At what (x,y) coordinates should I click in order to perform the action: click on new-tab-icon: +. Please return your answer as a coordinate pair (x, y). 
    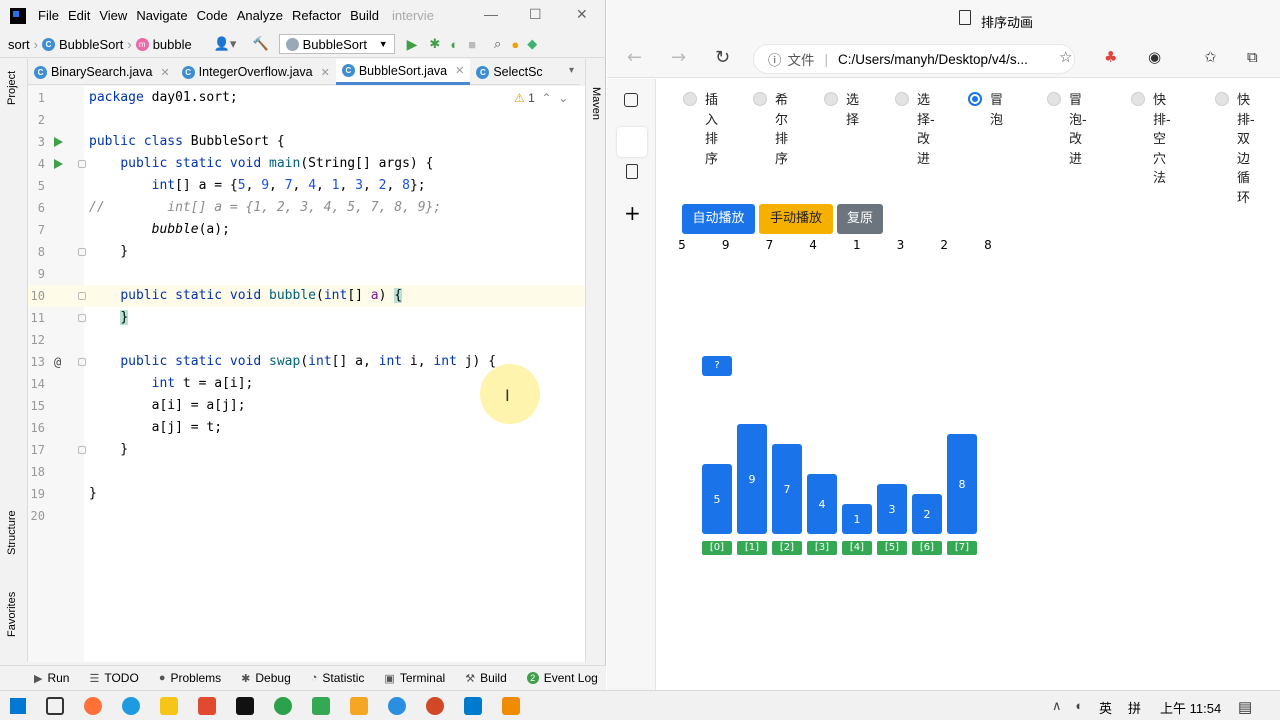
    Looking at the image, I should click on (634, 213).